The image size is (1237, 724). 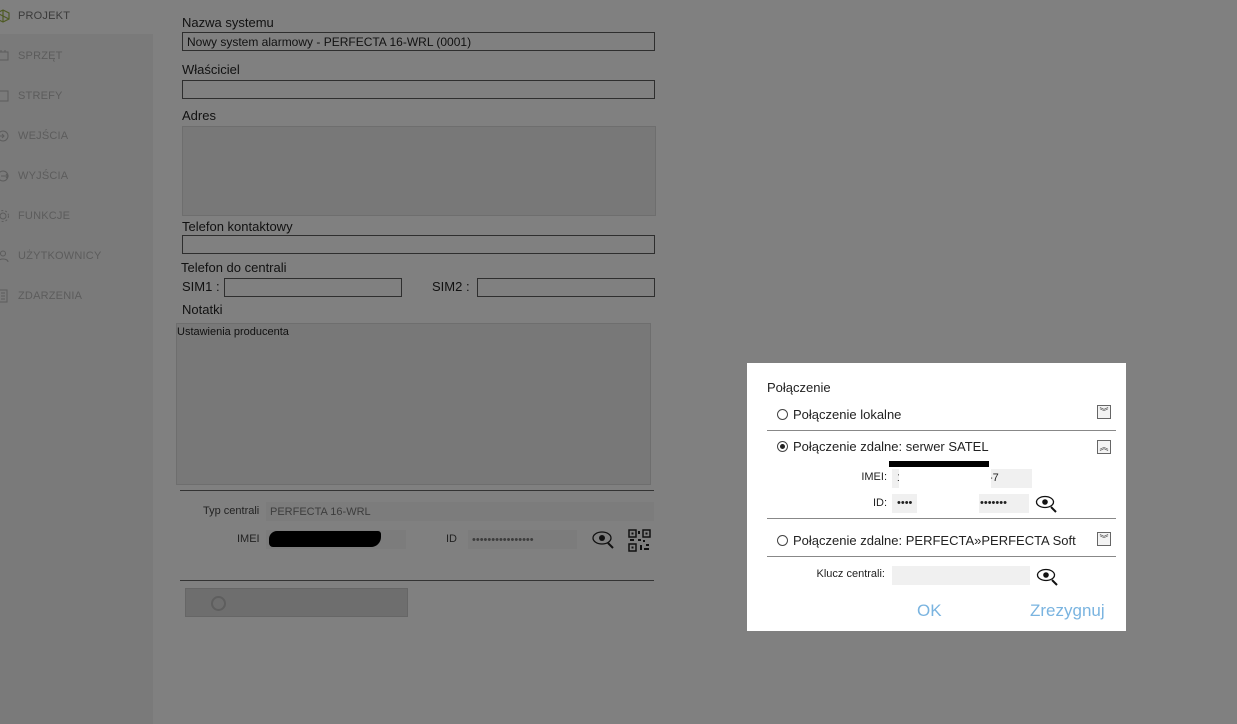 I want to click on sidebar-item-zdarzenia: ZDARZENIA, so click(x=76, y=296).